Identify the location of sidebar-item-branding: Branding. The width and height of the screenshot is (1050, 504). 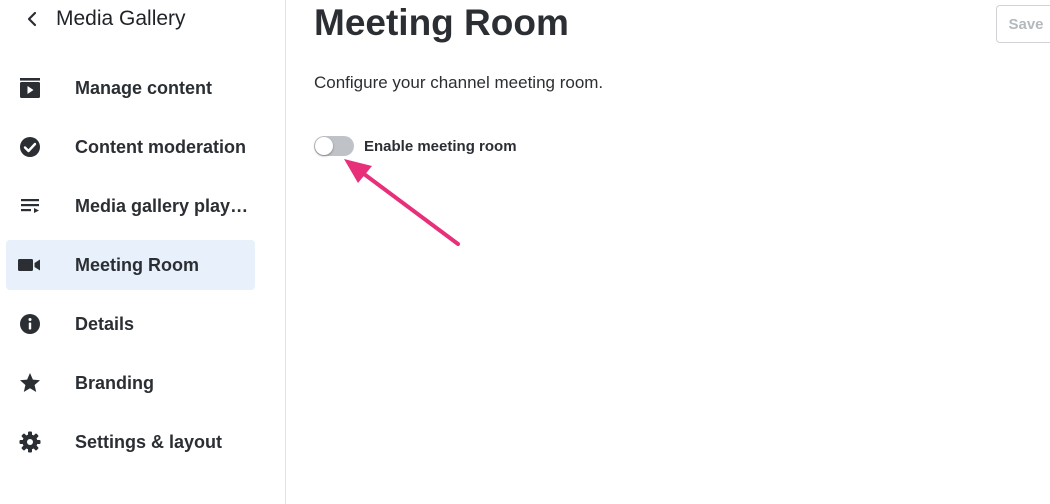
(130, 383).